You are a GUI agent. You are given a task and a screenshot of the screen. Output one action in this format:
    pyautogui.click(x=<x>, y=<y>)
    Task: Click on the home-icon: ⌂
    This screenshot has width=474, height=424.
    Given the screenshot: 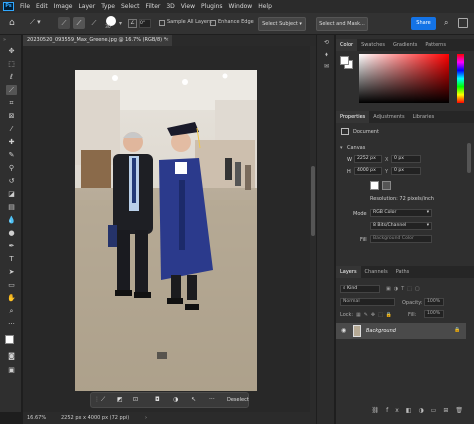 What is the action you would take?
    pyautogui.click(x=14, y=23)
    